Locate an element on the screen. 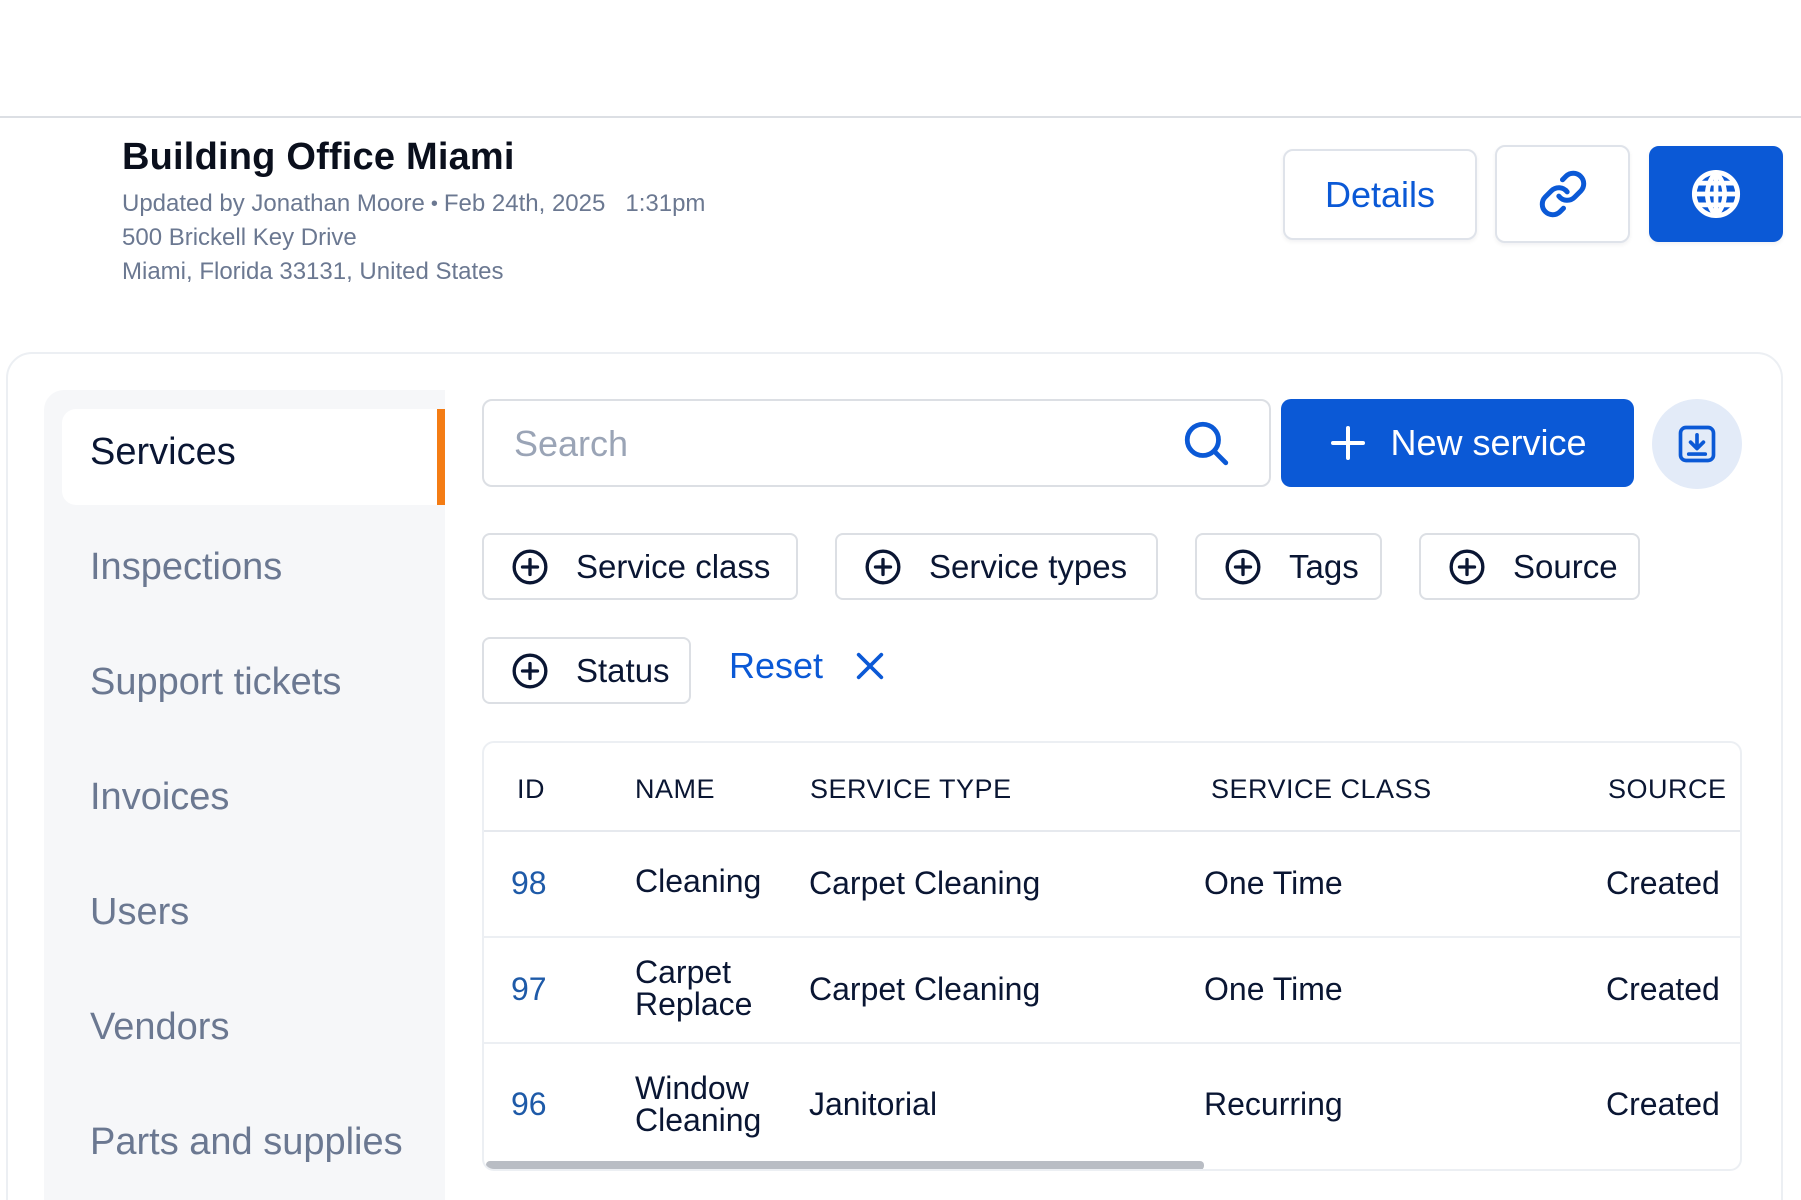 Image resolution: width=1801 pixels, height=1200 pixels. plus-icon is located at coordinates (1348, 443).